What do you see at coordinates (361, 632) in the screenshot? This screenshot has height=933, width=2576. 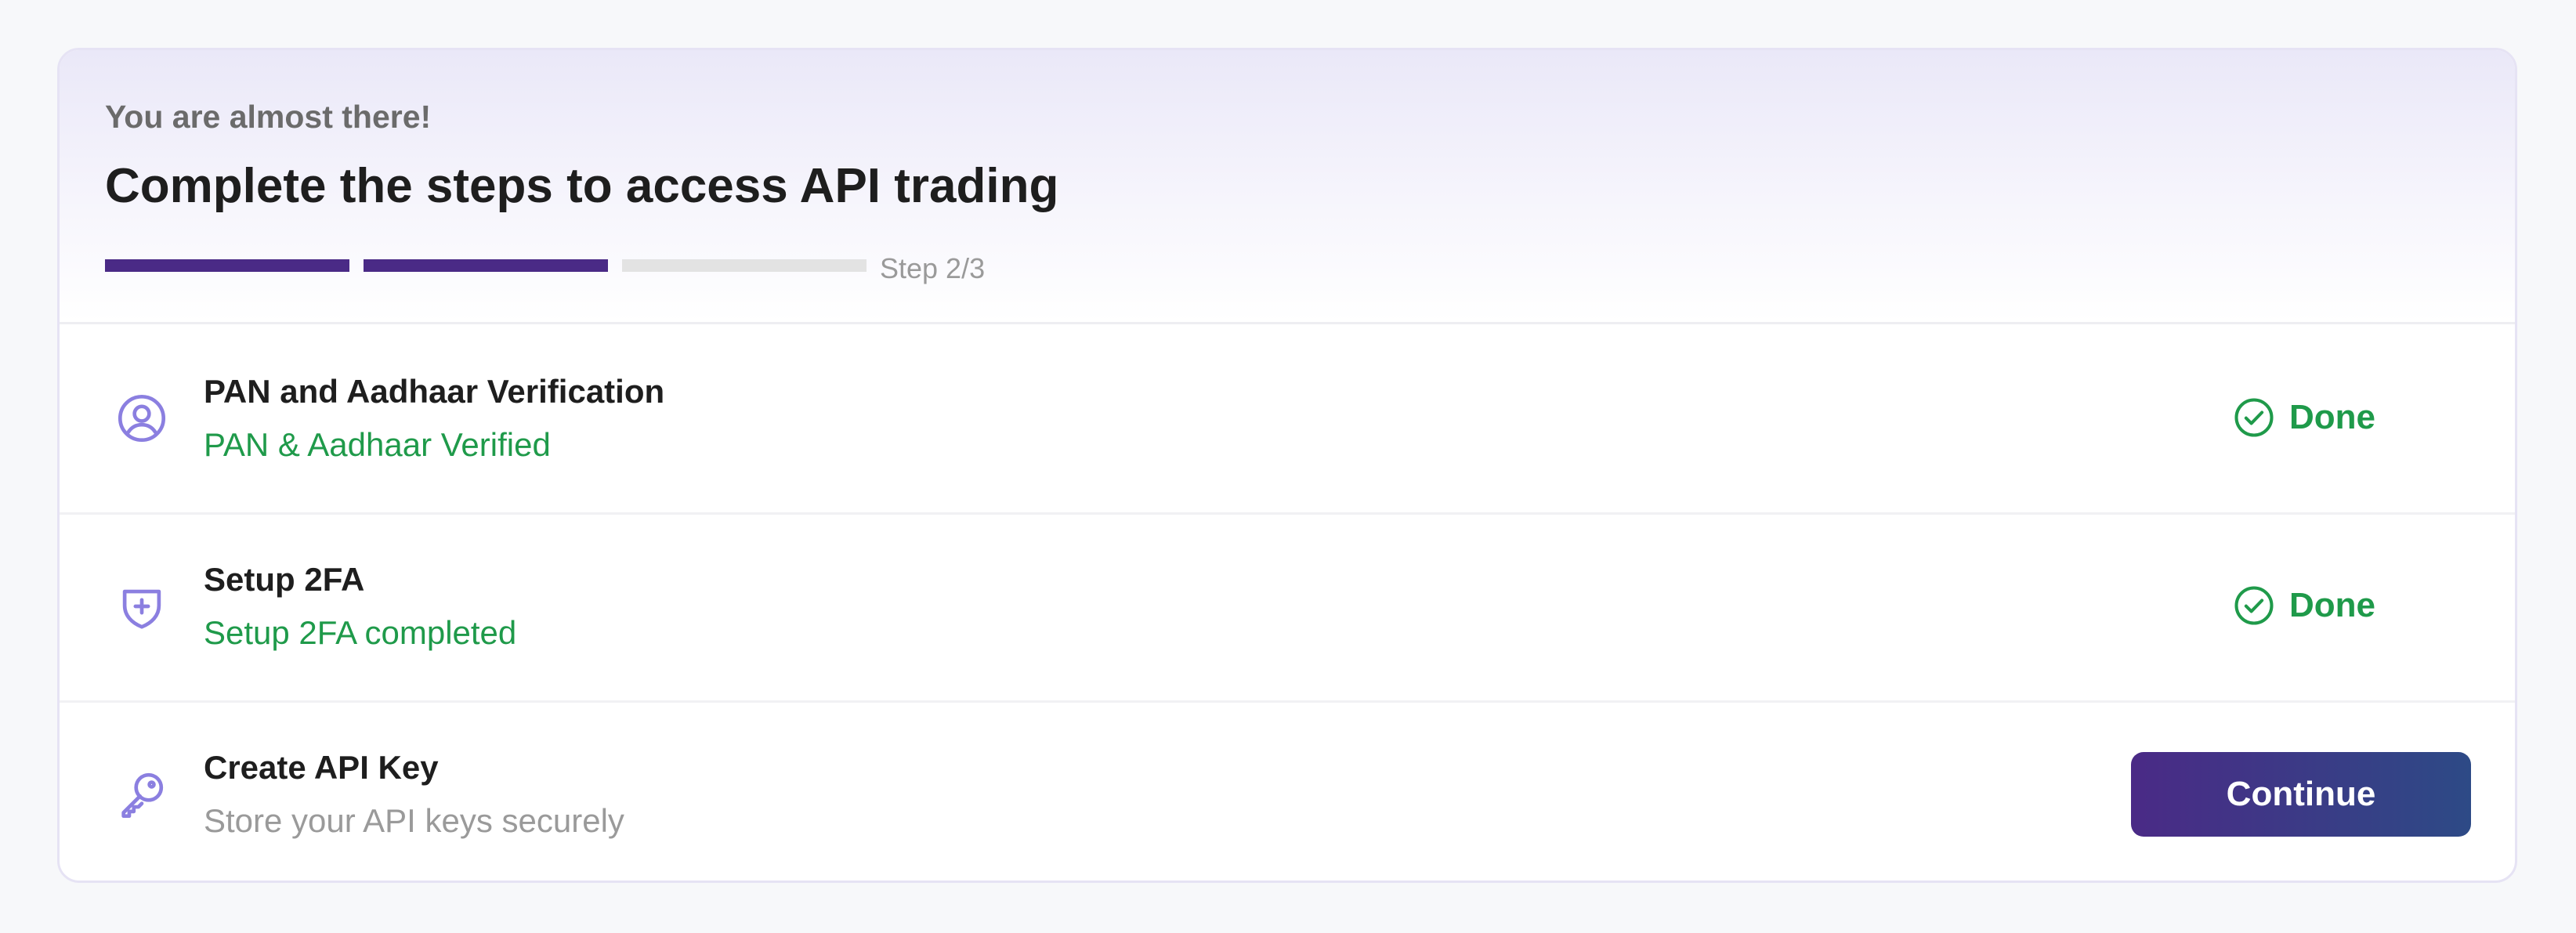 I see `step-subtitle: Setup 2FA completed` at bounding box center [361, 632].